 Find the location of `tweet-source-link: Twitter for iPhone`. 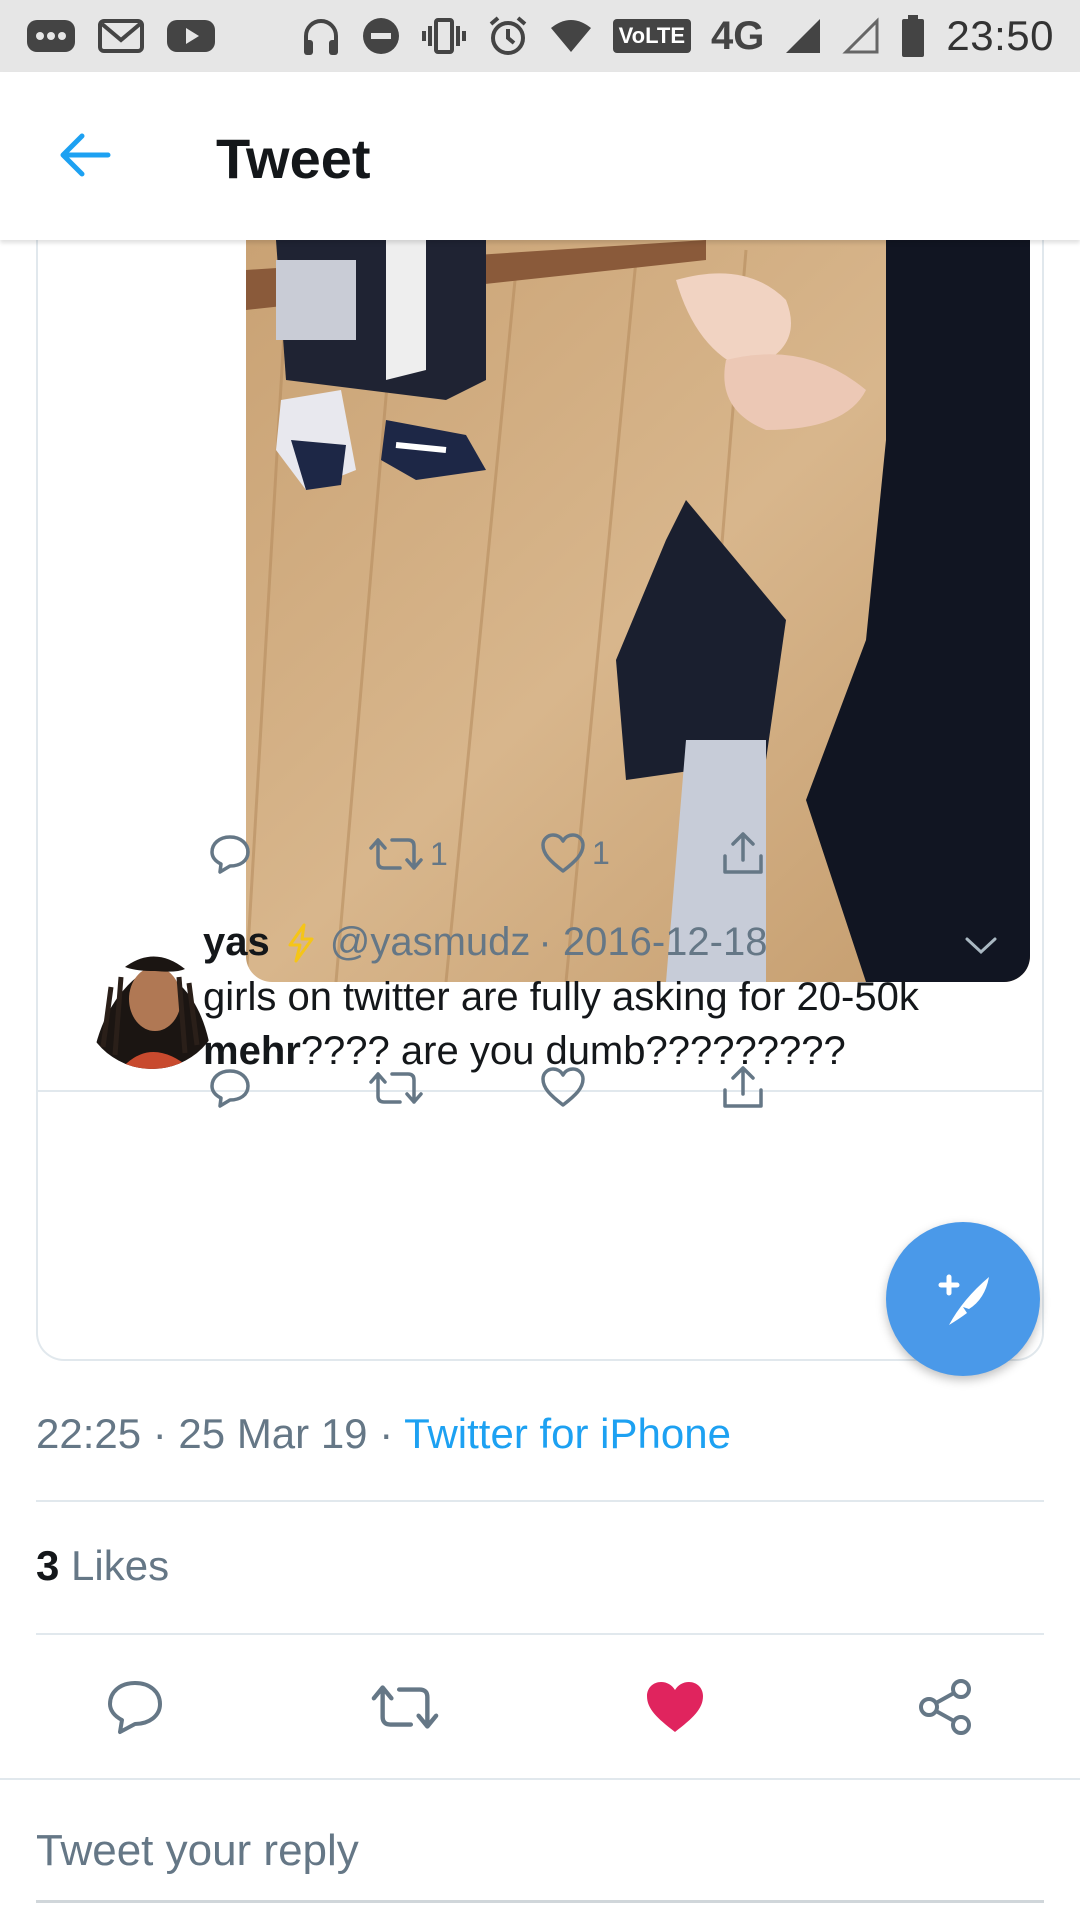

tweet-source-link: Twitter for iPhone is located at coordinates (567, 1433).